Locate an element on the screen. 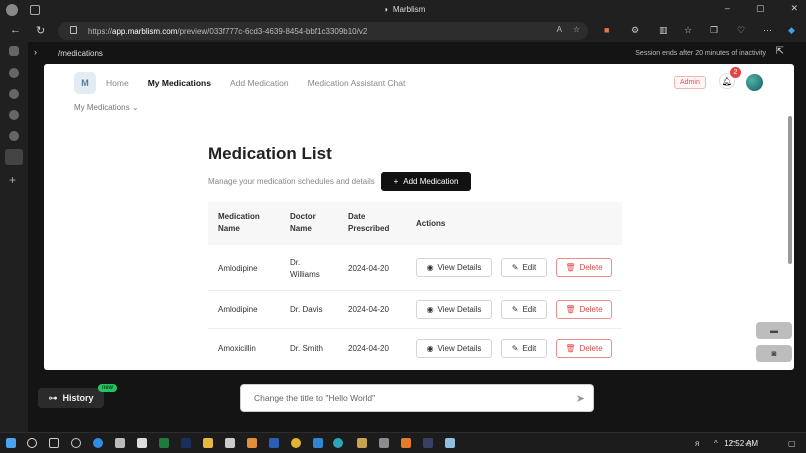 The height and width of the screenshot is (453, 806). history-button: ⊶ History is located at coordinates (71, 398).